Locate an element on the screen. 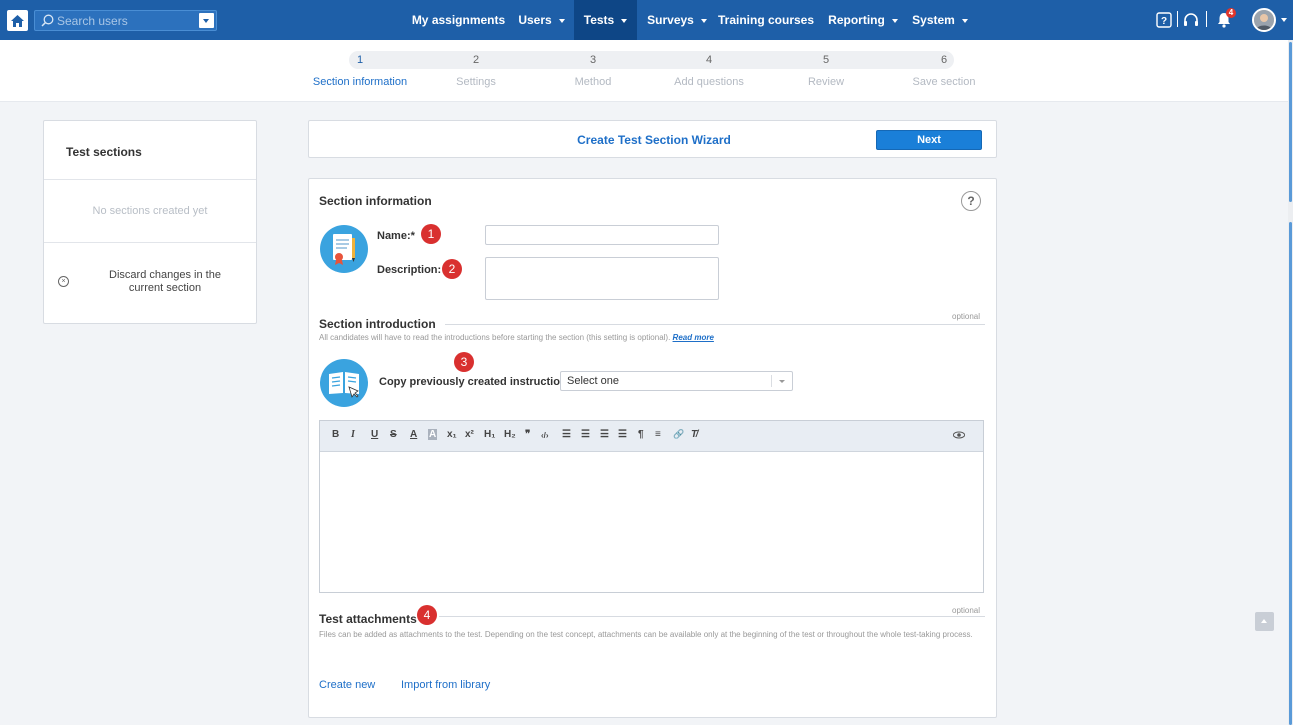 The height and width of the screenshot is (725, 1293). discard-changes-link: Discard changes in the current section is located at coordinates (165, 282).